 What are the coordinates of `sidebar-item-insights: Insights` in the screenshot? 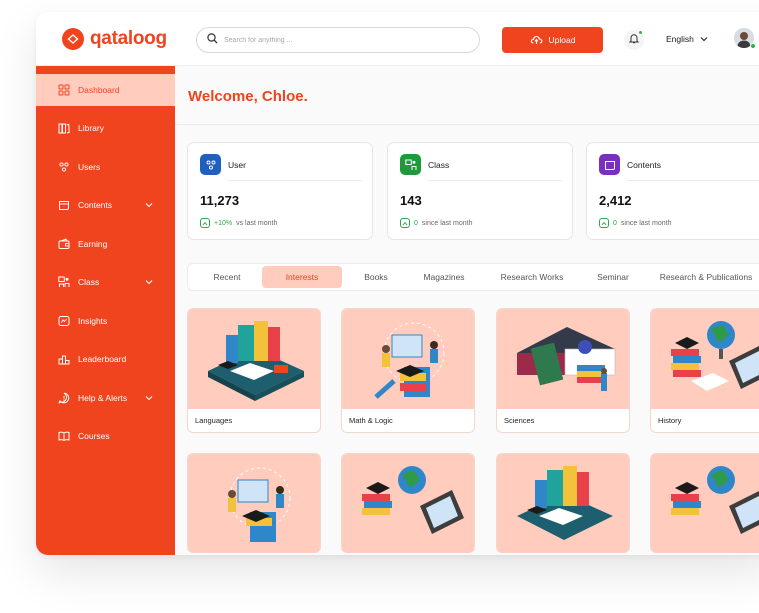 It's located at (105, 321).